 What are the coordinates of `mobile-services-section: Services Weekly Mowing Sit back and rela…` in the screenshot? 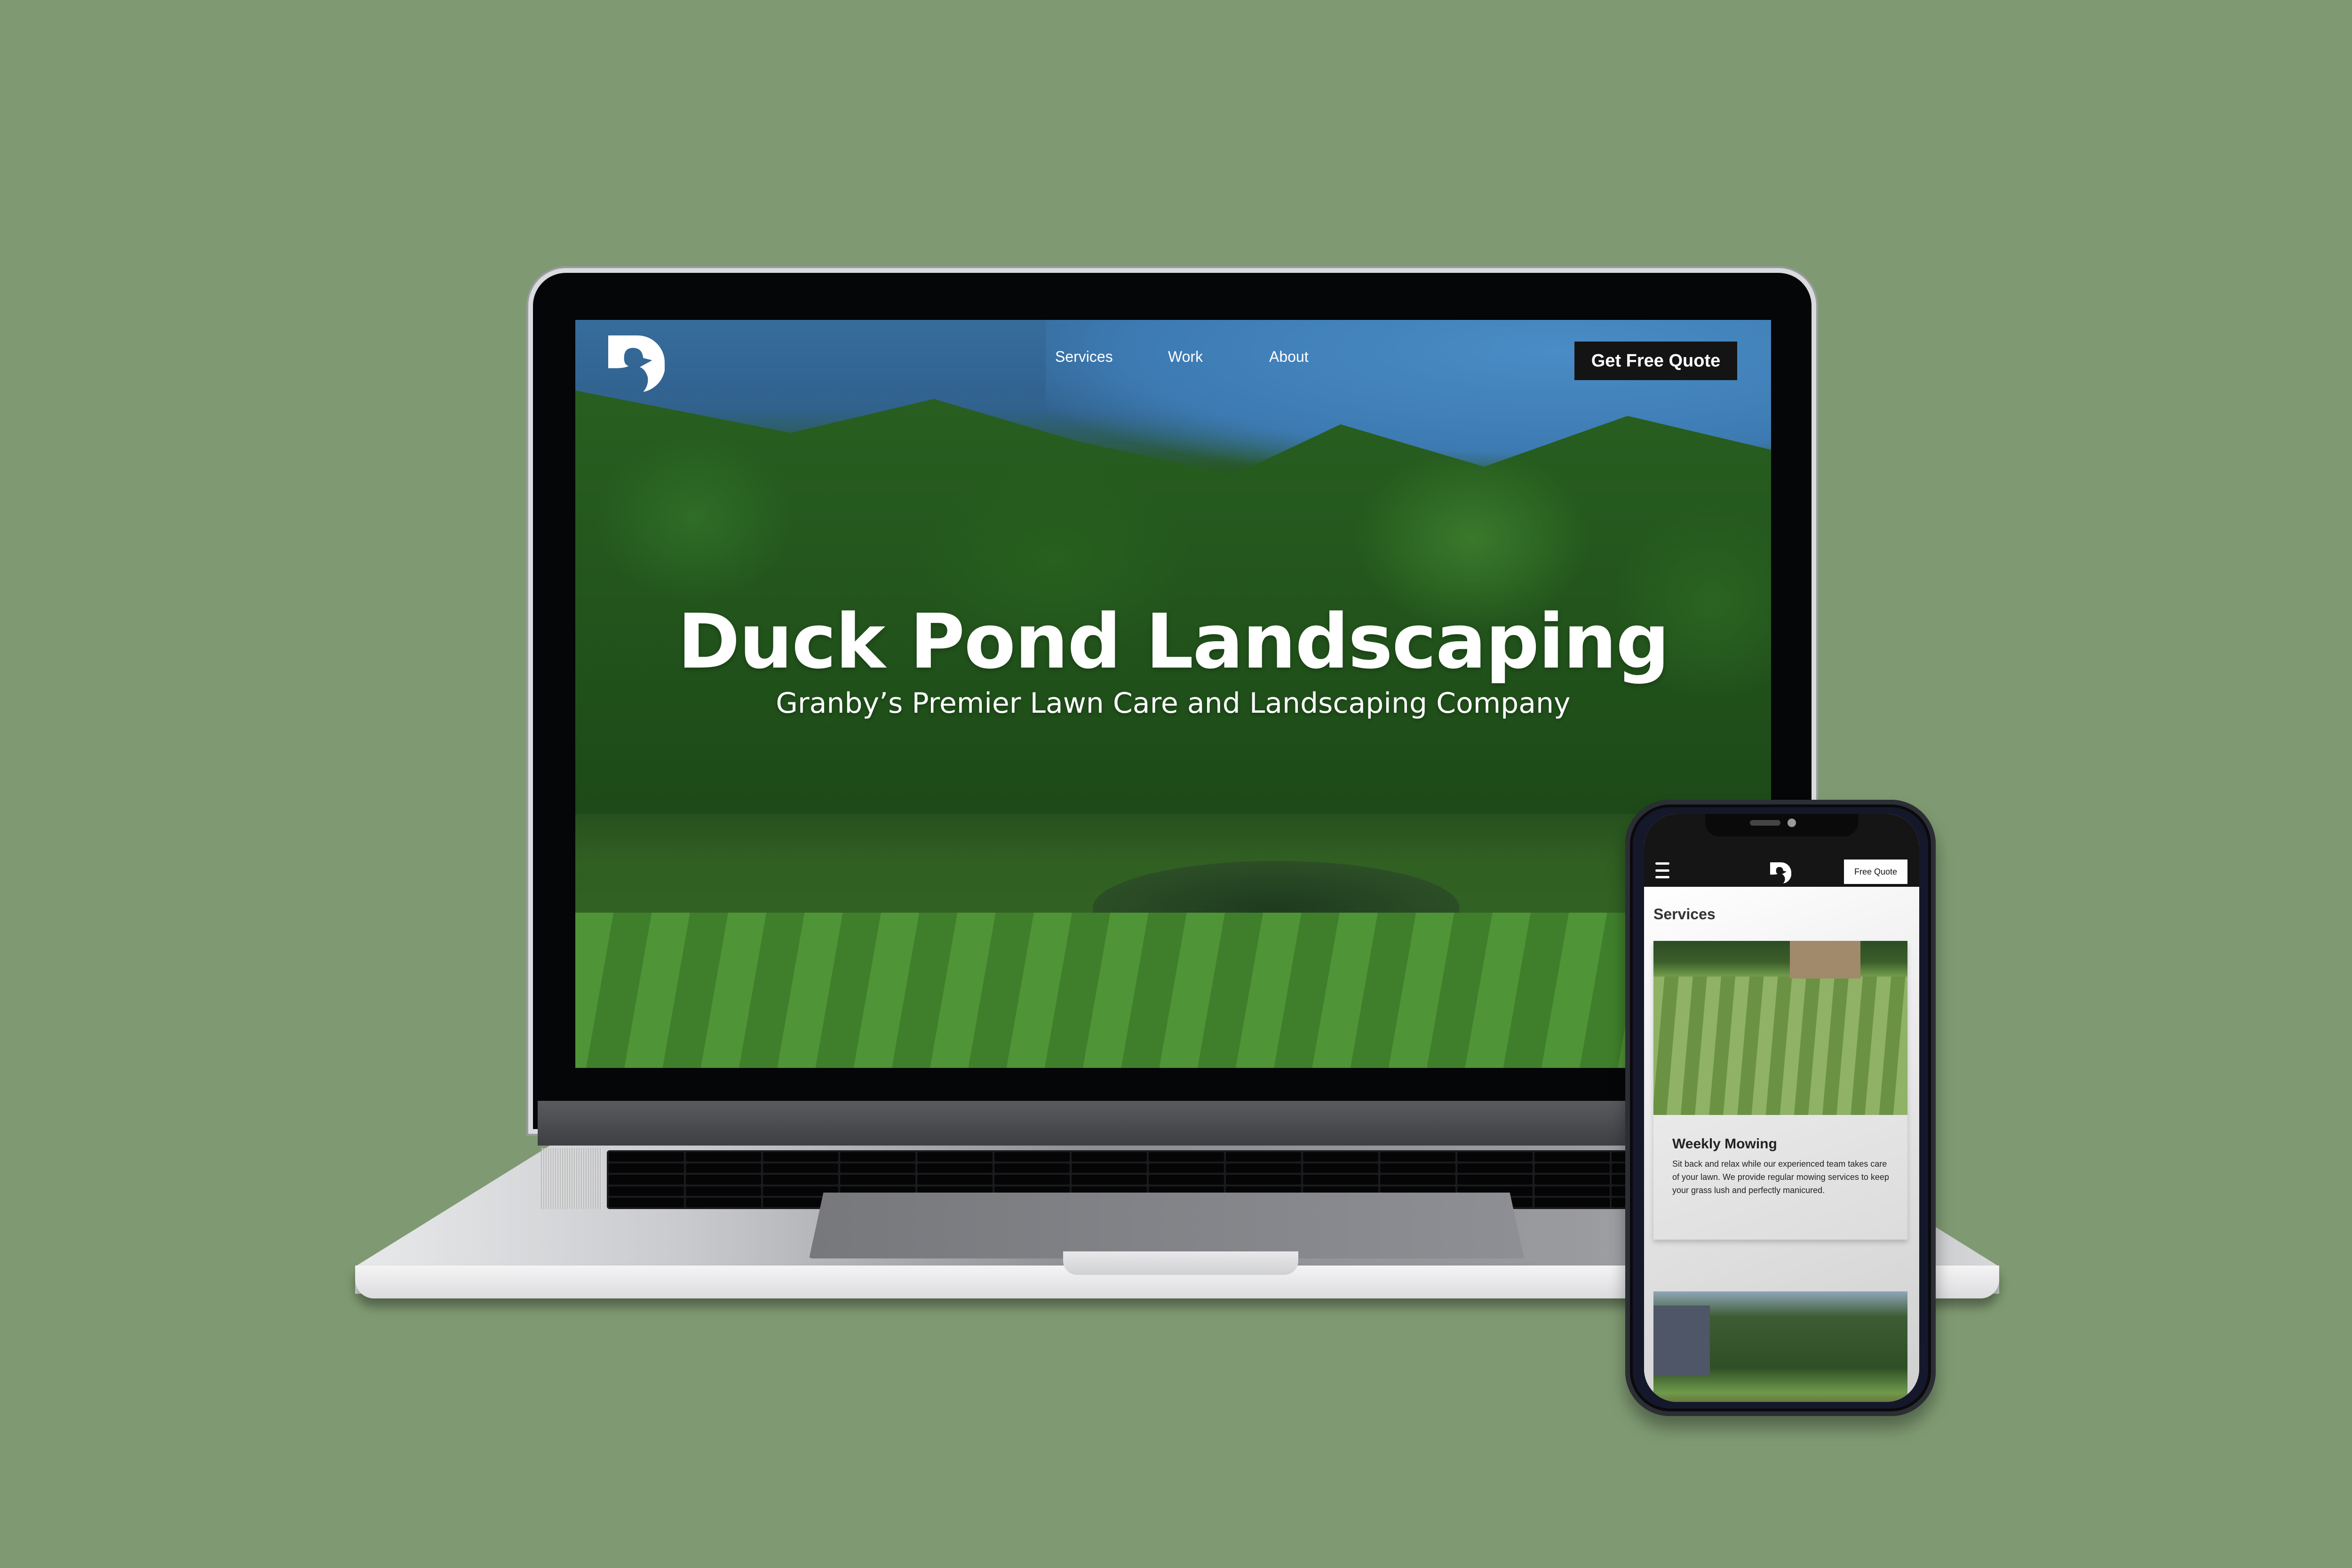 It's located at (1781, 1144).